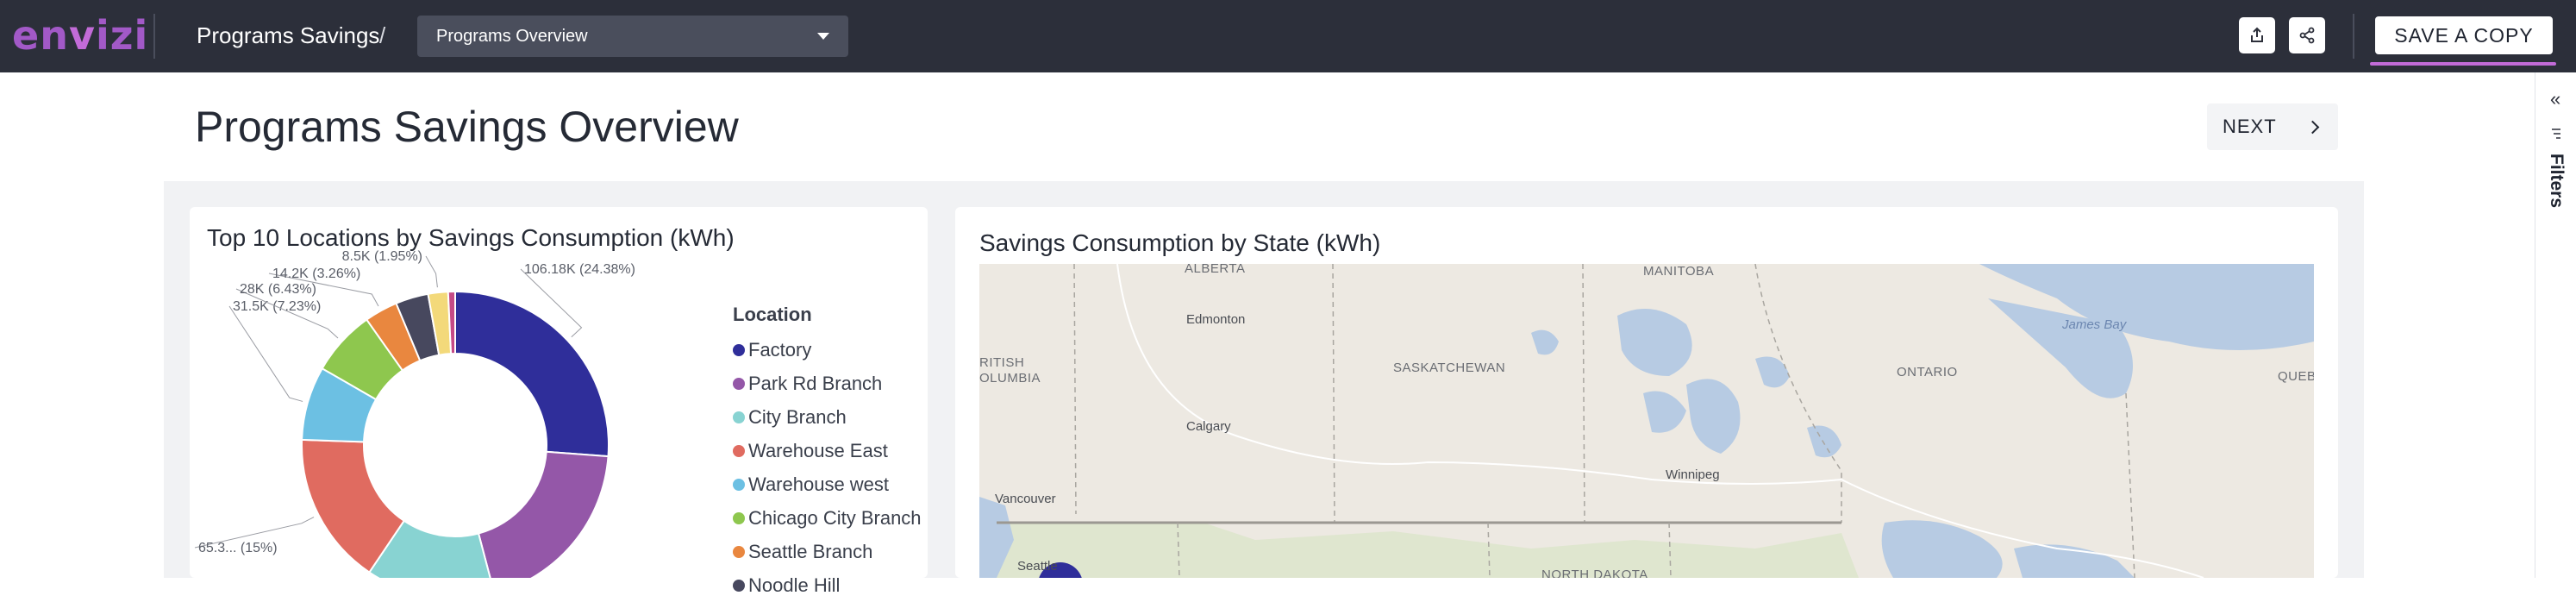 The height and width of the screenshot is (602, 2576). I want to click on filters-panel-rail: « Filters, so click(2555, 325).